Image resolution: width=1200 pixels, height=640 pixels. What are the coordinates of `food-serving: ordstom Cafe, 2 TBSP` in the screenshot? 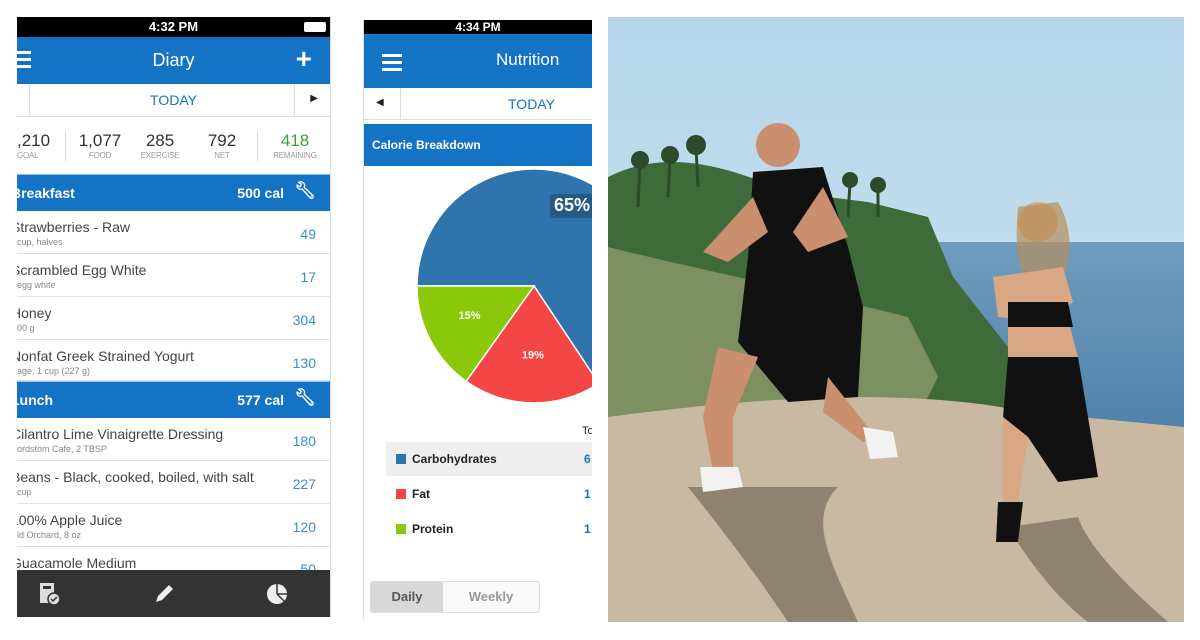 It's located at (62, 449).